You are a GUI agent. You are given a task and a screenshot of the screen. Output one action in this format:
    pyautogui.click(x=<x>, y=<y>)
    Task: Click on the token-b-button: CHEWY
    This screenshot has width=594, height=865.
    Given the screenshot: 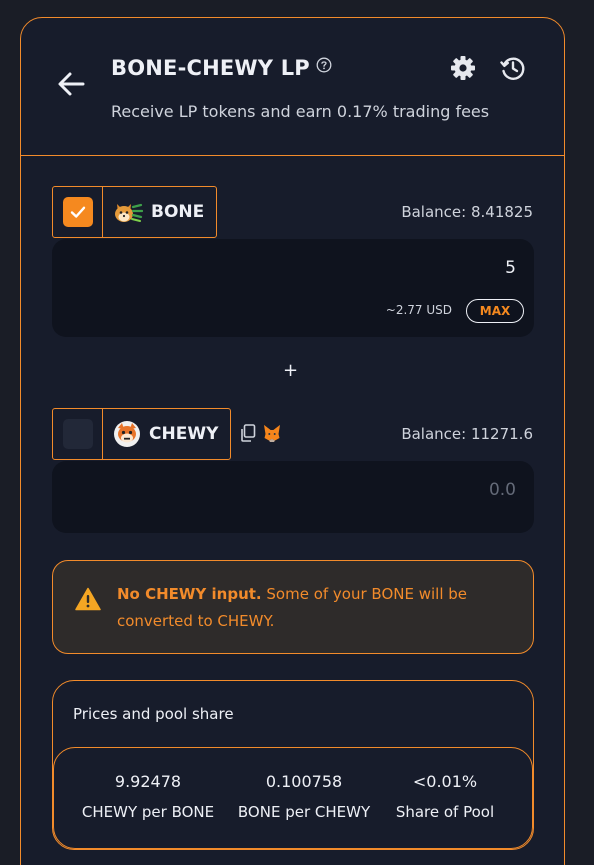 What is the action you would take?
    pyautogui.click(x=166, y=434)
    